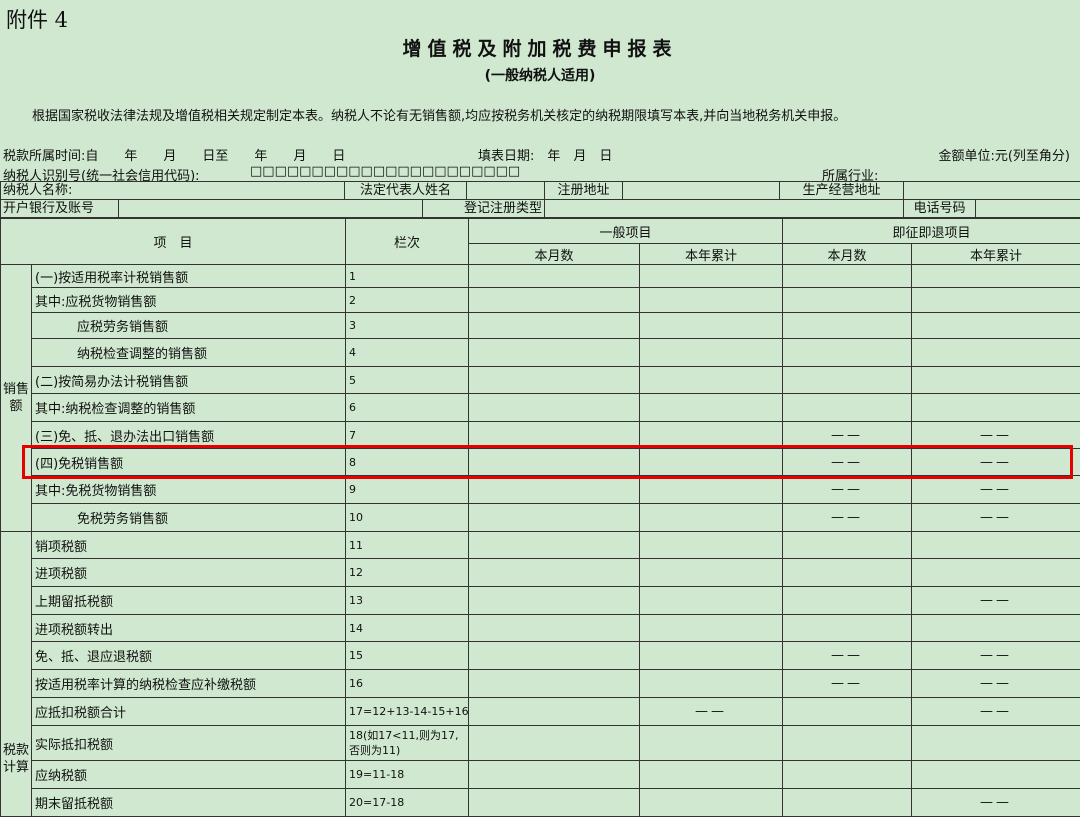 This screenshot has height=817, width=1080. What do you see at coordinates (701, 191) in the screenshot?
I see `reg-address-field` at bounding box center [701, 191].